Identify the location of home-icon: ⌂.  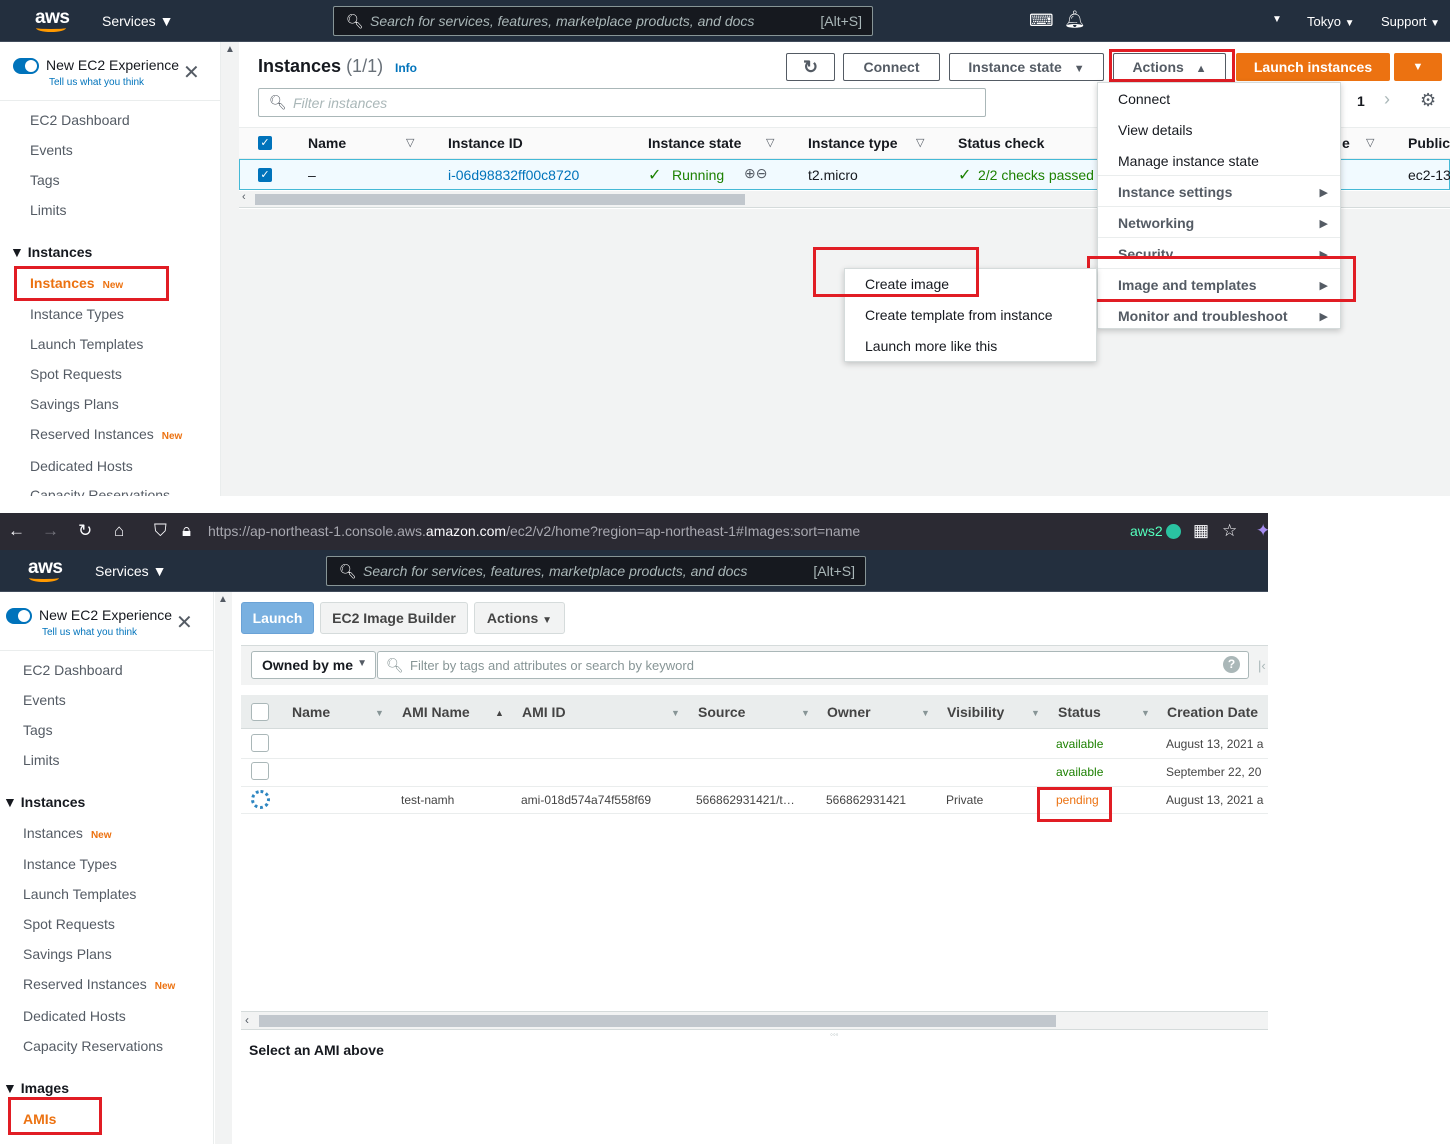
(119, 531).